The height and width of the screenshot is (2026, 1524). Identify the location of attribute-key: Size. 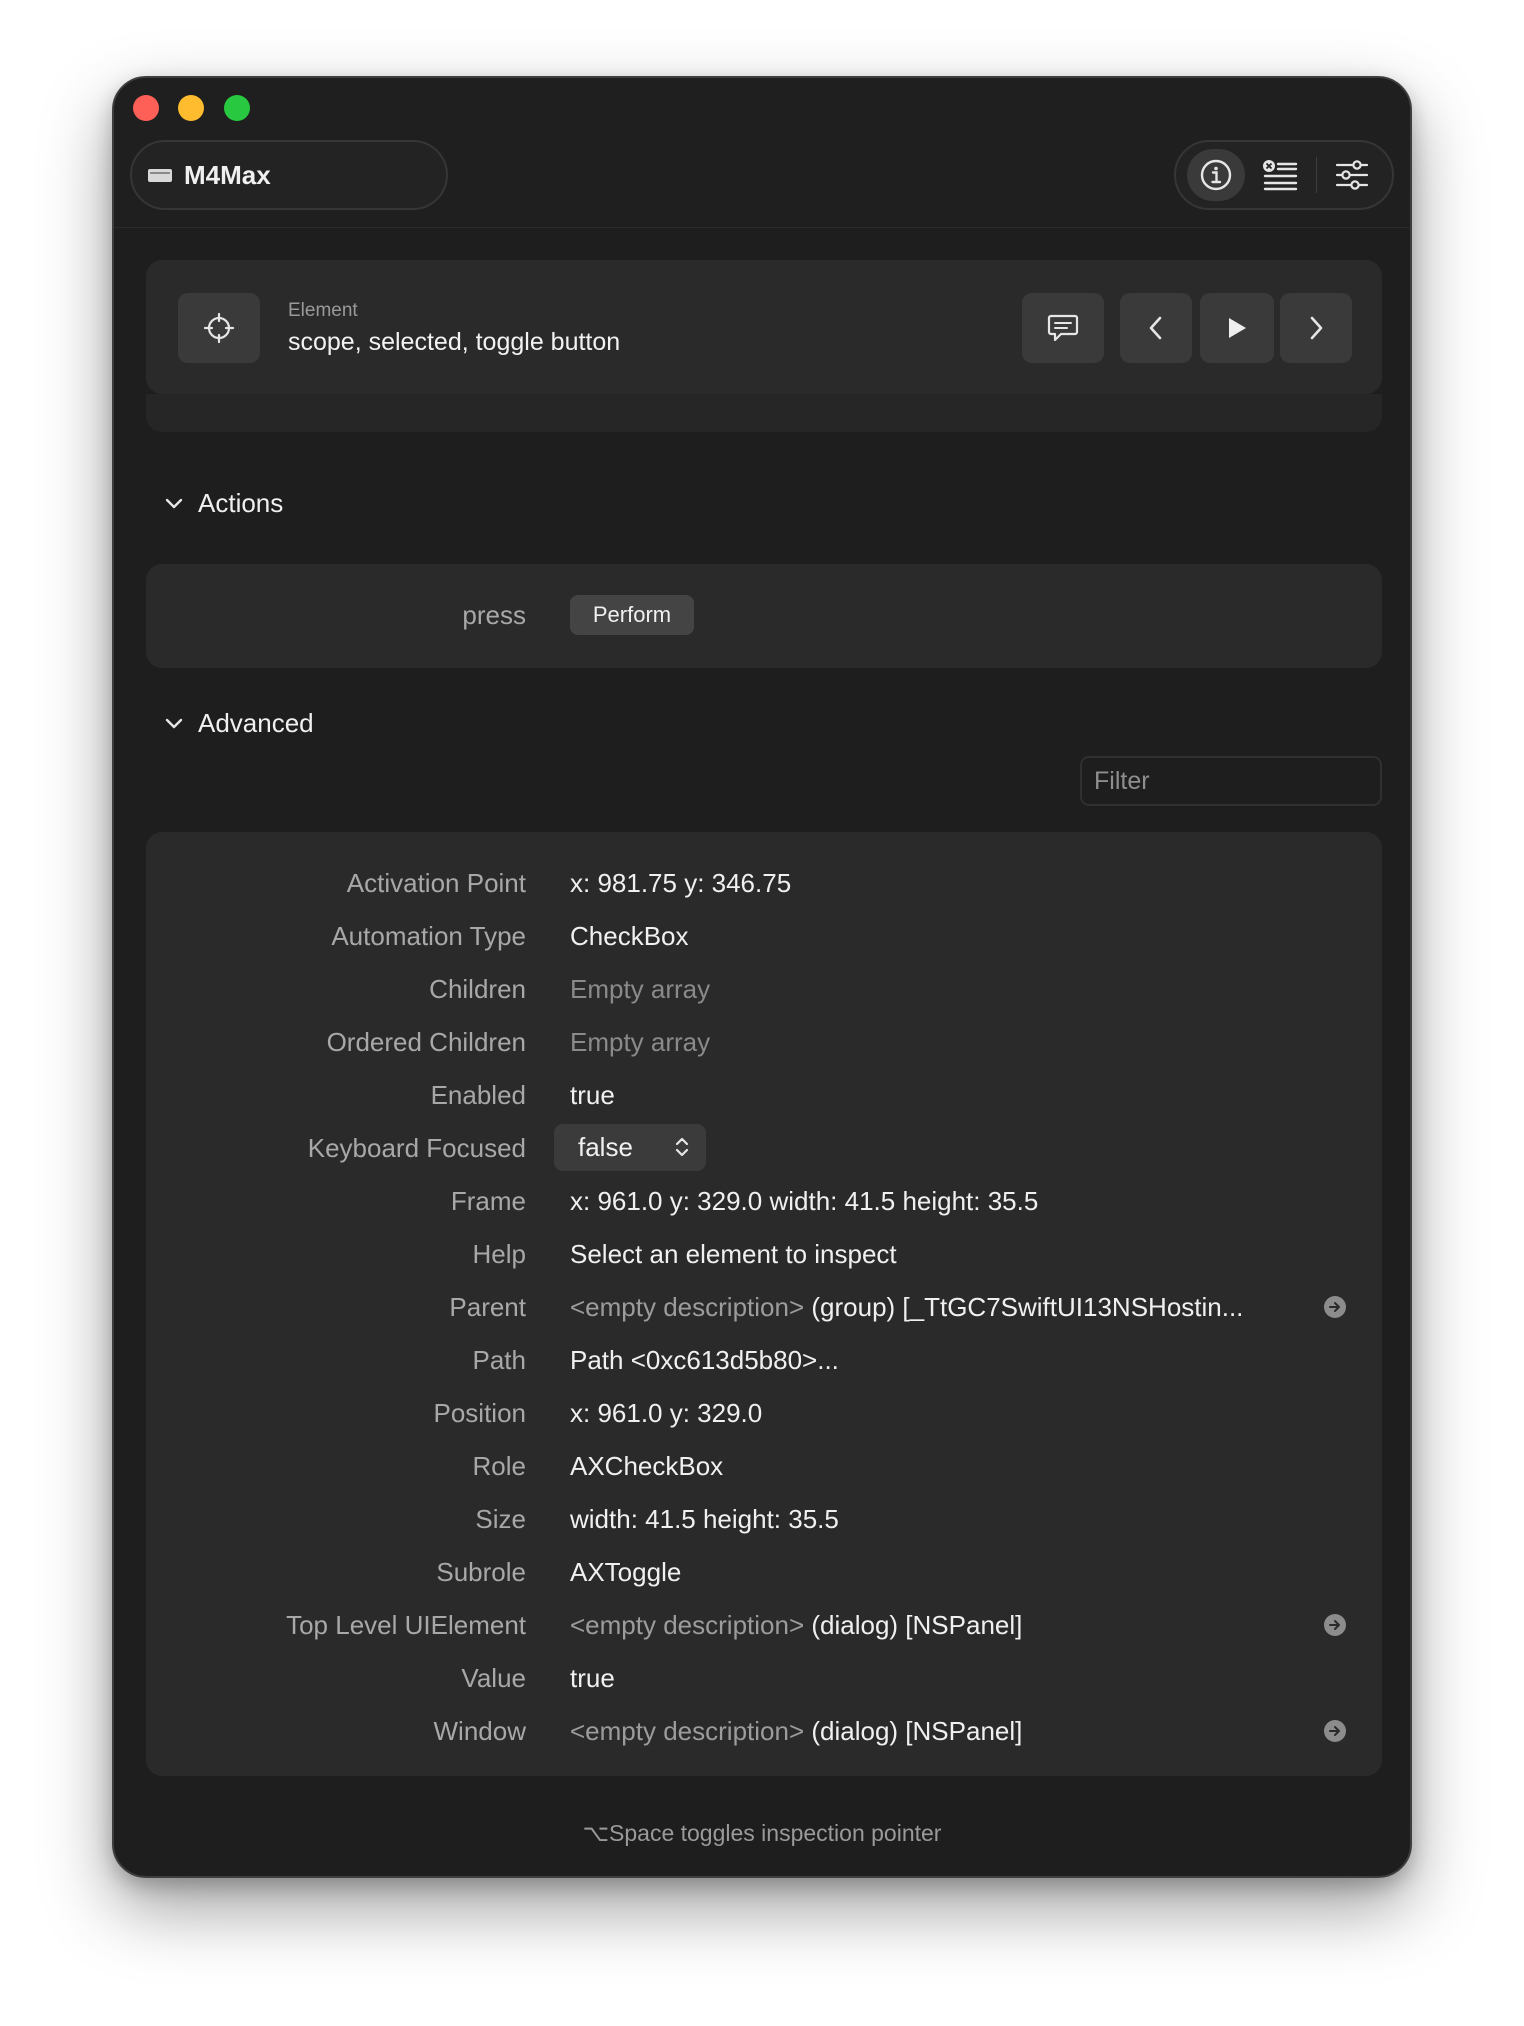
(500, 1519).